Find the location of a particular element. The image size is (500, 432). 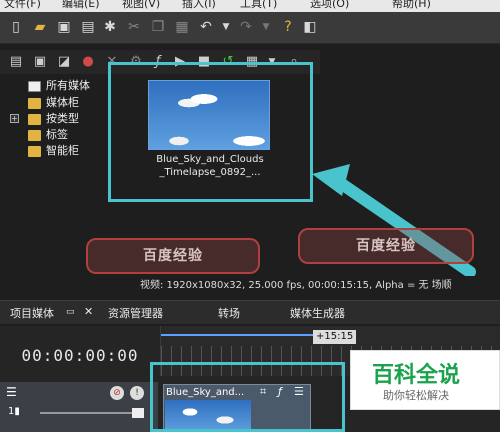

close-icon: ✕ is located at coordinates (88, 311).